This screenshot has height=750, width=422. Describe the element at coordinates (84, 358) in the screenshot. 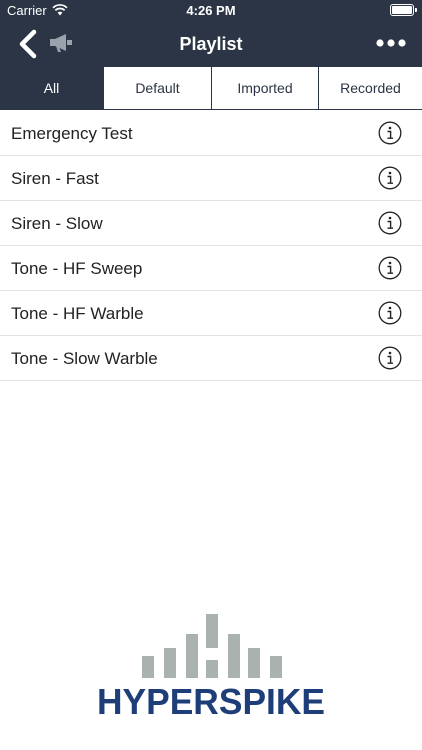

I see `playlist-item-label: Tone - Slow Warble` at that location.